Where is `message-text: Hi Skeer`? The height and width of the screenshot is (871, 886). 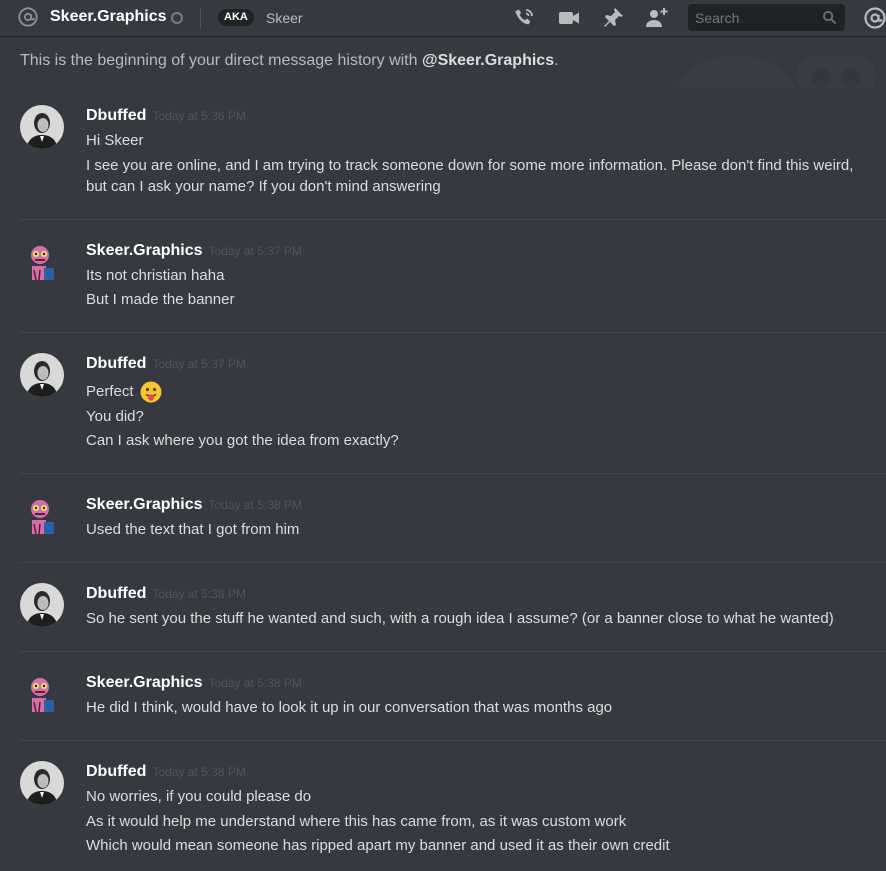
message-text: Hi Skeer is located at coordinates (115, 140).